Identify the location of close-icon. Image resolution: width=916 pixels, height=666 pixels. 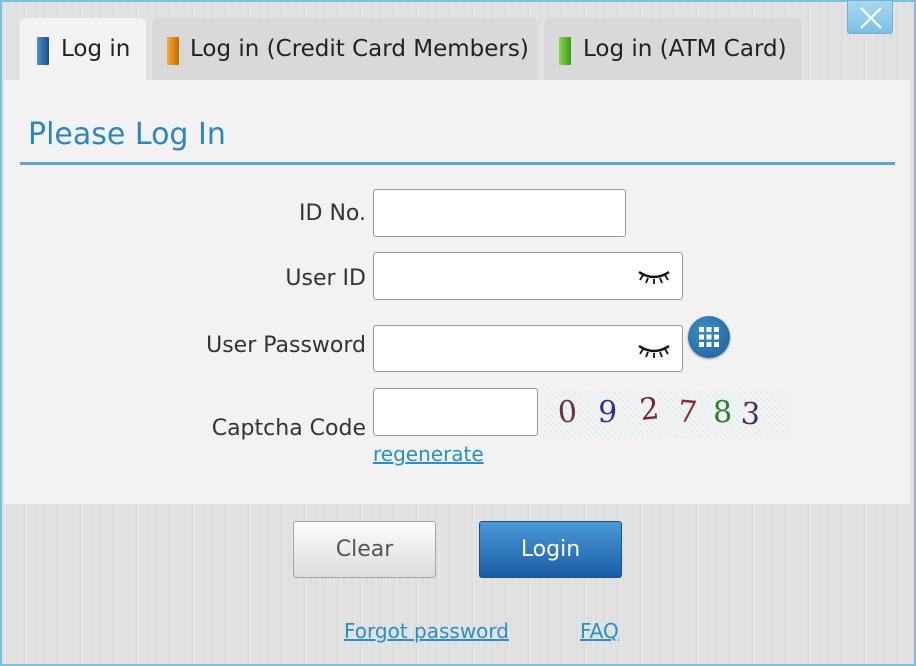
(871, 18).